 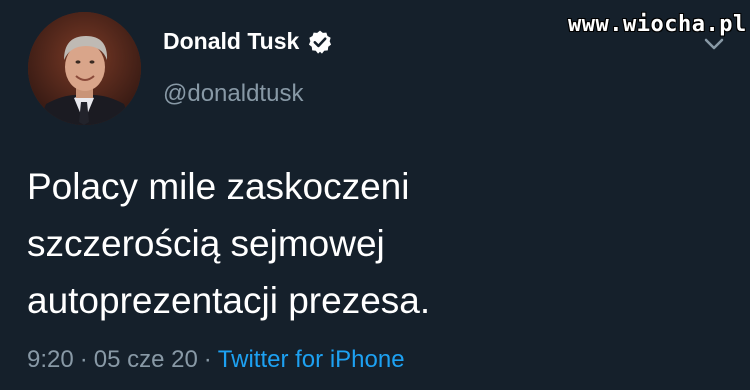 I want to click on watermark: www.wiocha.pl, so click(x=657, y=24).